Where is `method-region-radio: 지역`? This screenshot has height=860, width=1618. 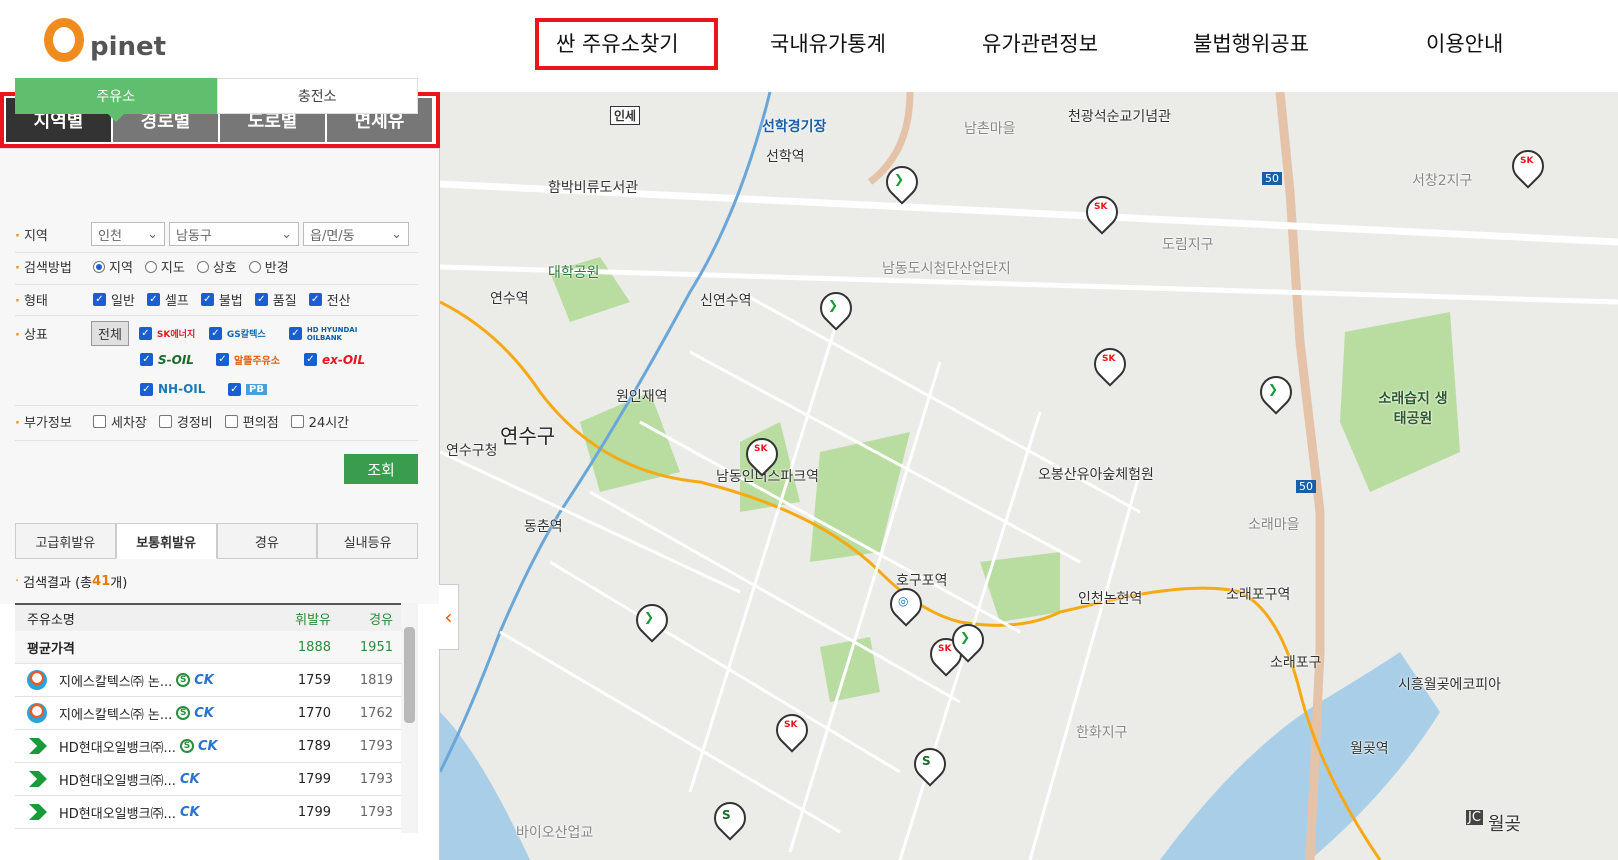 method-region-radio: 지역 is located at coordinates (112, 266).